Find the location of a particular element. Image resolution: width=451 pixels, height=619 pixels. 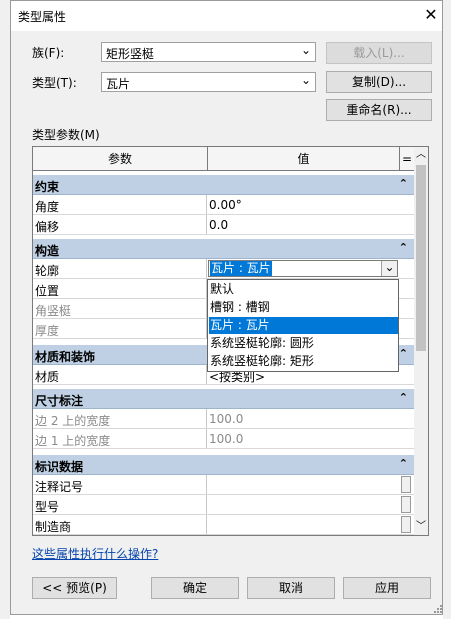

cancel-button: 取消 is located at coordinates (291, 588).